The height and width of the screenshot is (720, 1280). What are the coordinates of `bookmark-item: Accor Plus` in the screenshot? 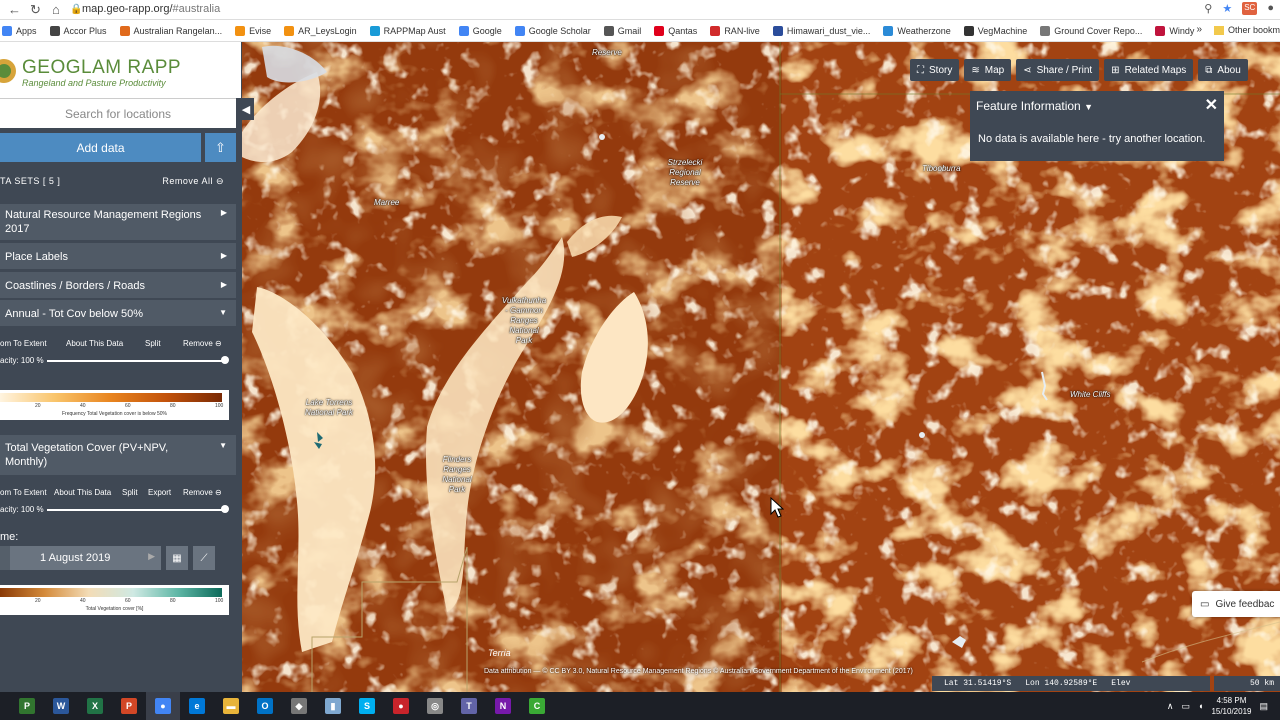 It's located at (78, 30).